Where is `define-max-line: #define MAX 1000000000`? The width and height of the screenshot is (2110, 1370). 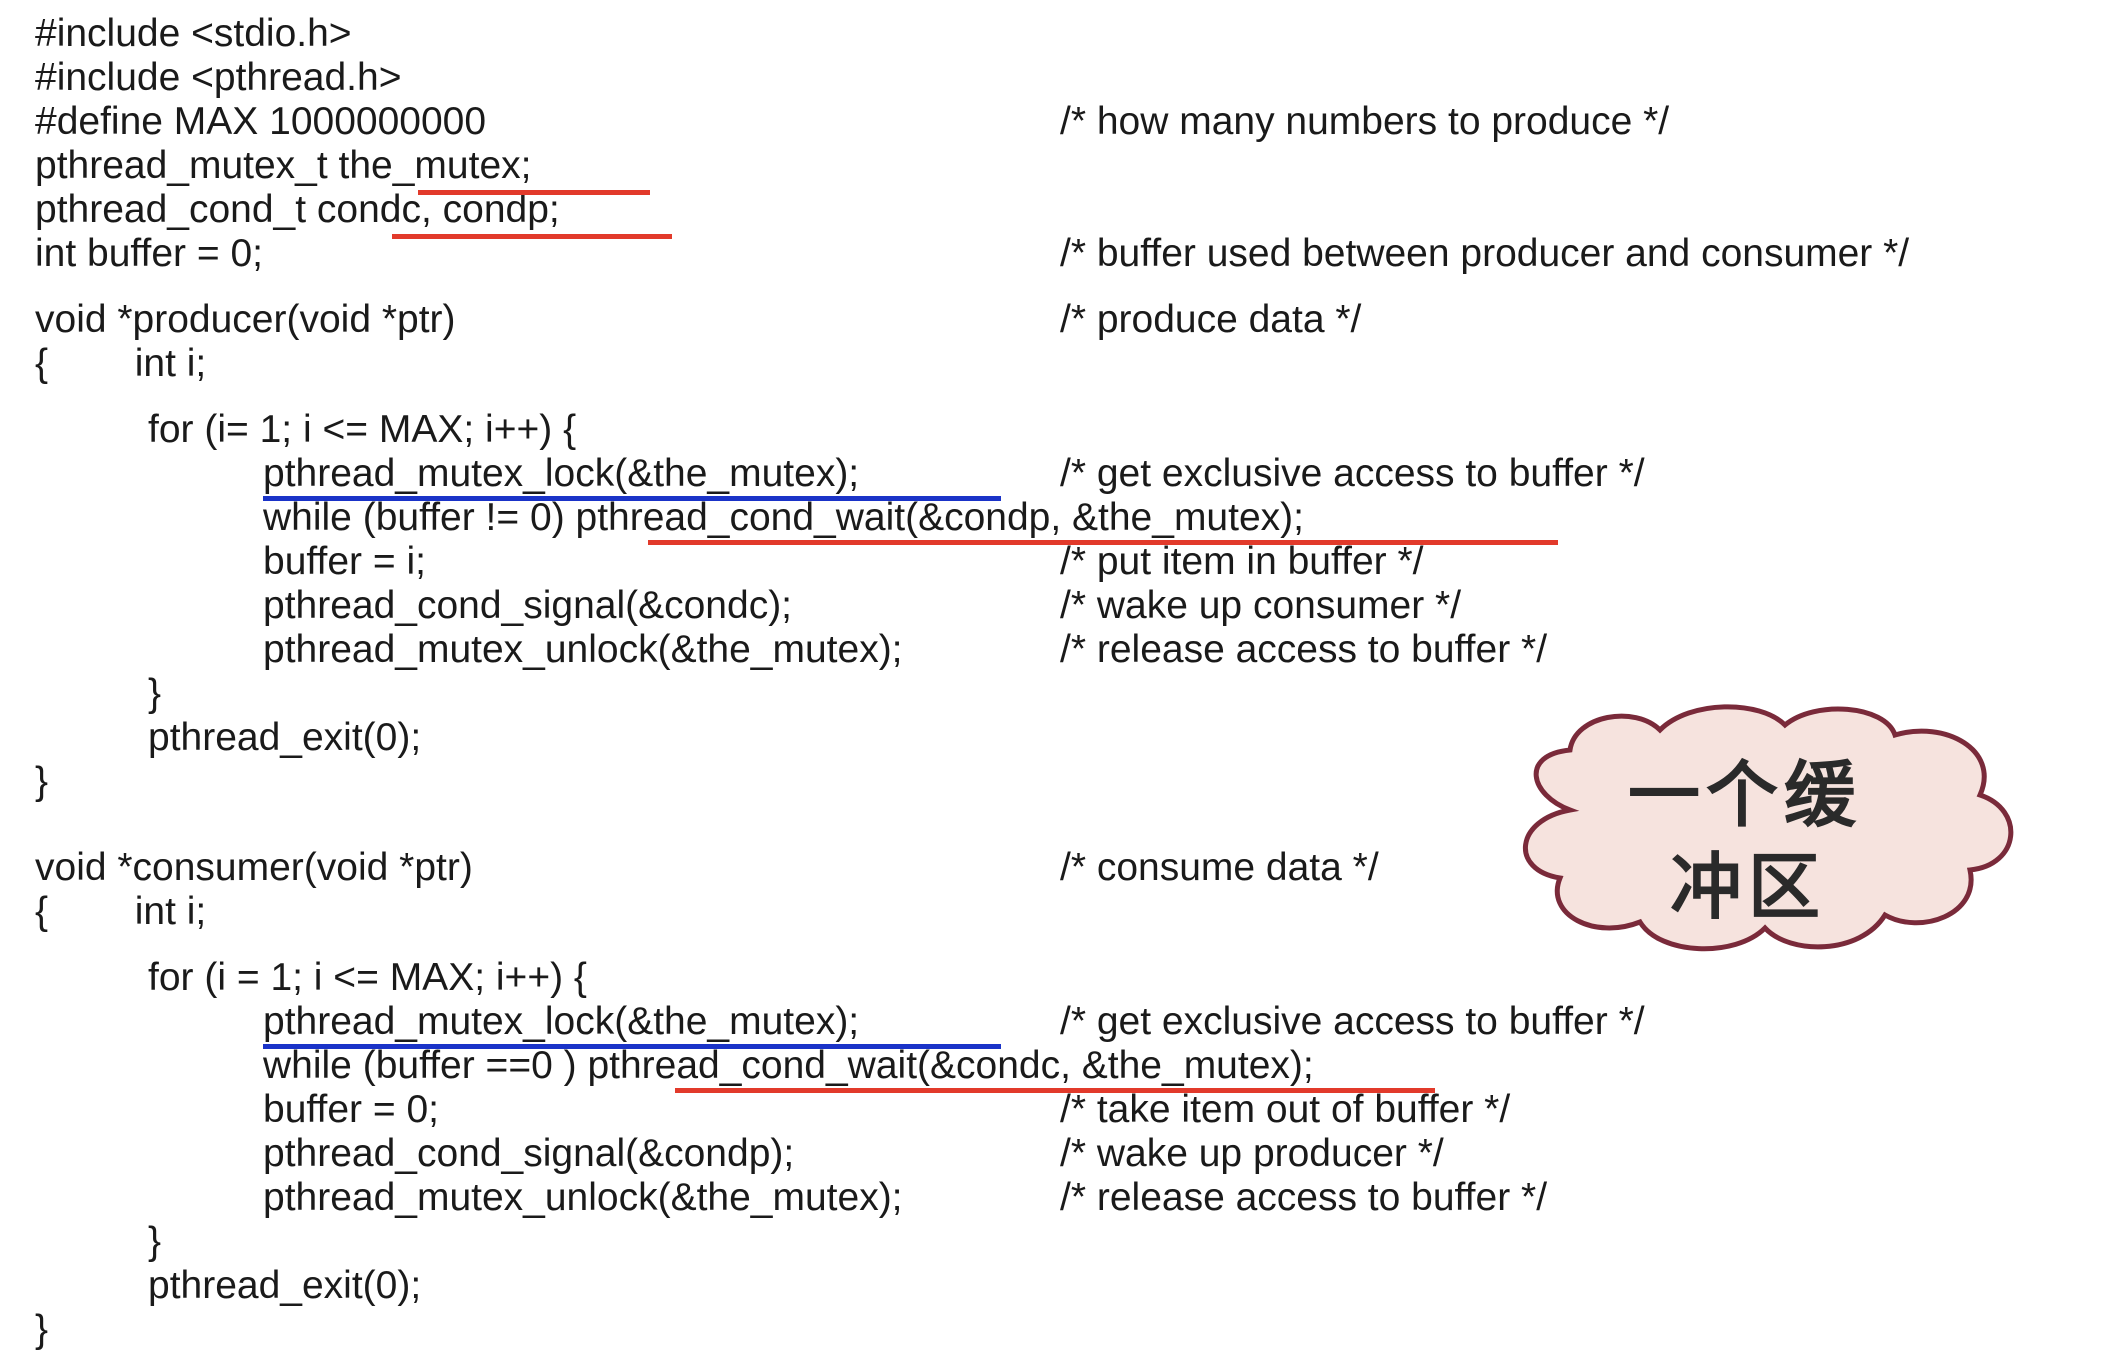
define-max-line: #define MAX 1000000000 is located at coordinates (261, 121).